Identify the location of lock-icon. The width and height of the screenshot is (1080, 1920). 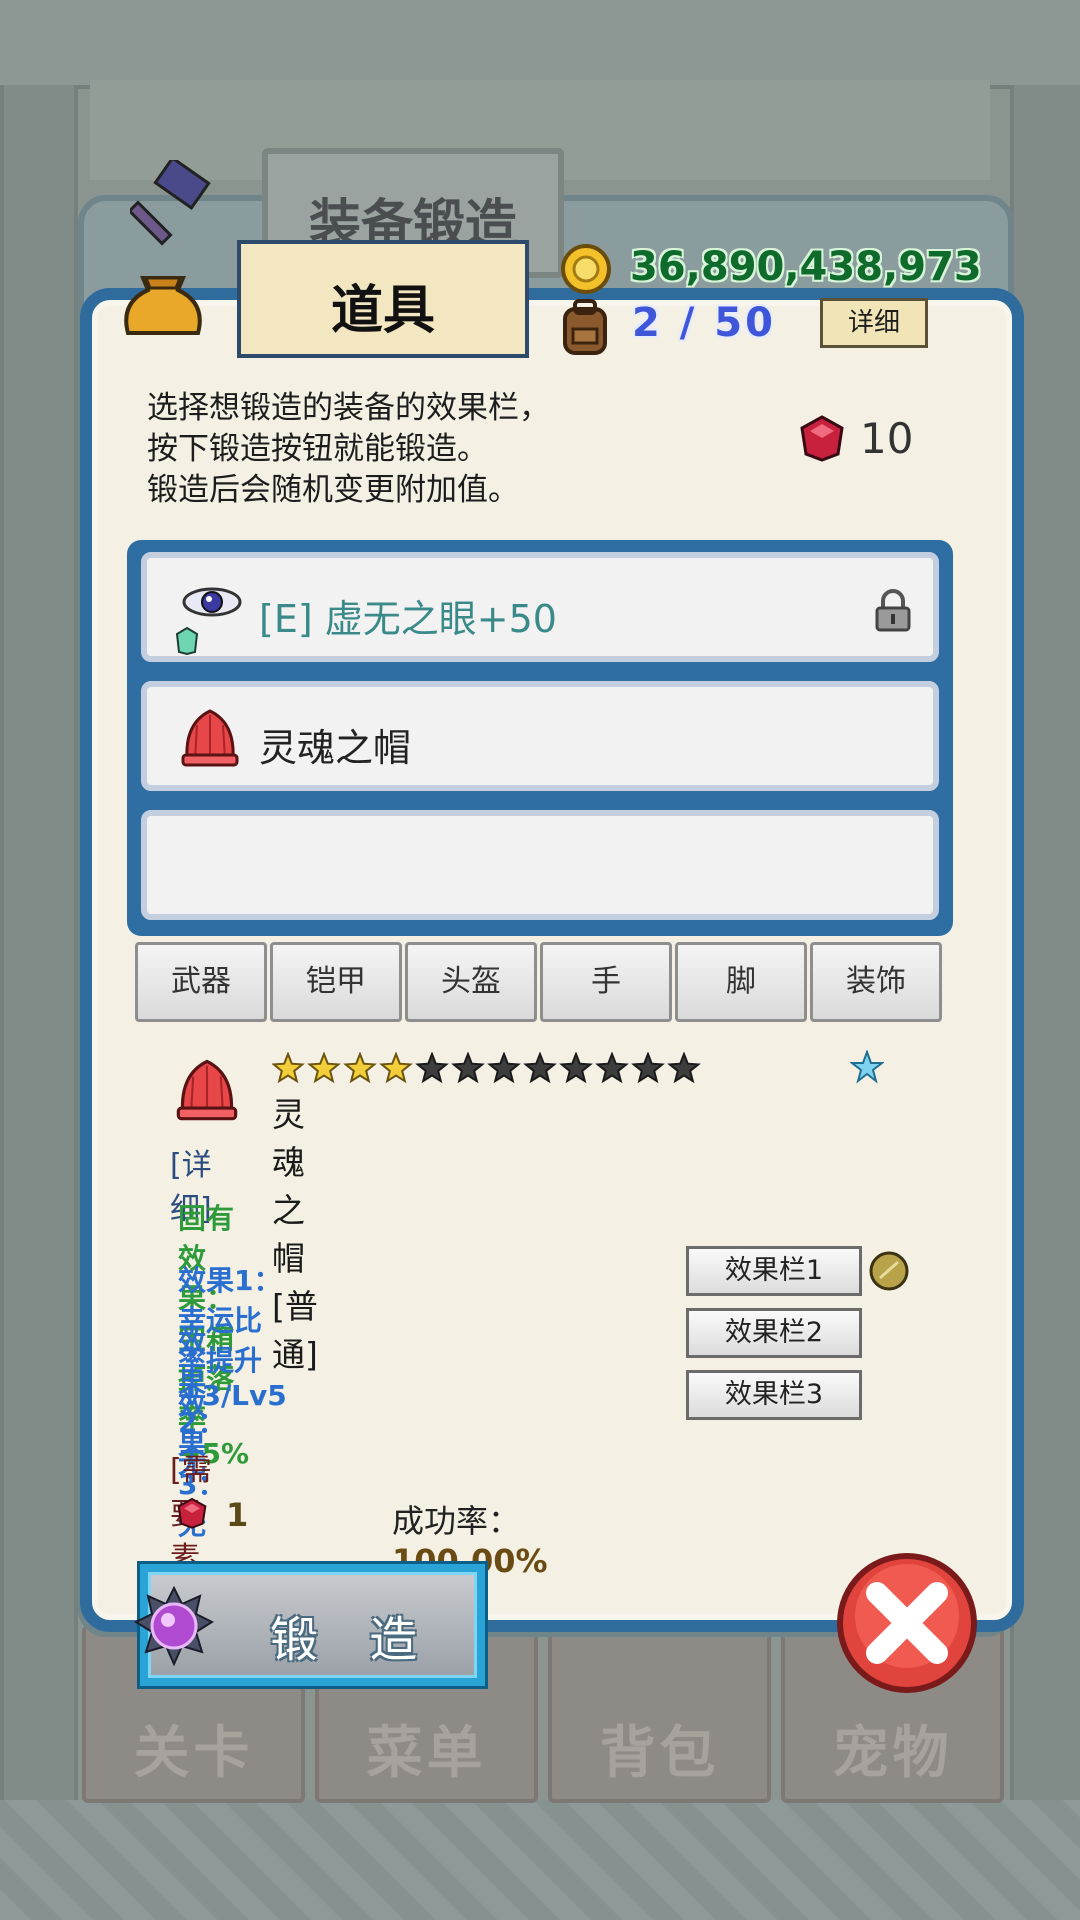
(893, 612).